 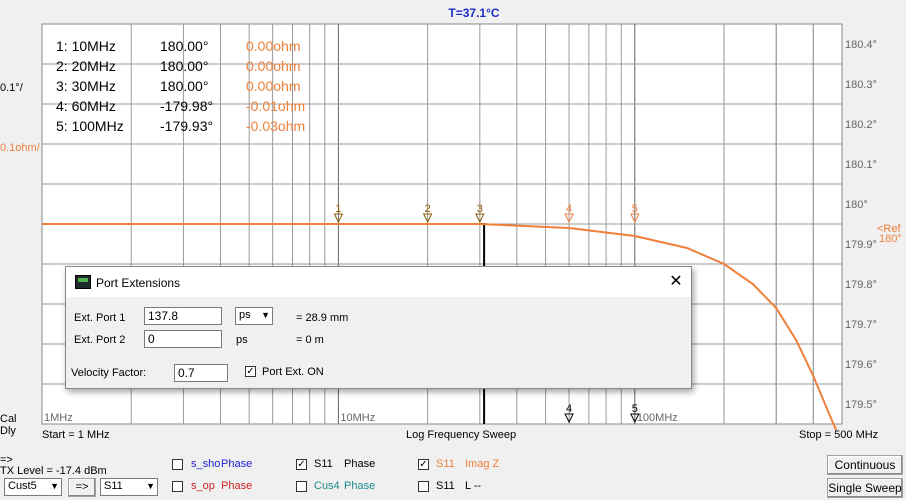 What do you see at coordinates (86, 106) in the screenshot?
I see `readout-label: 4: 60MHz` at bounding box center [86, 106].